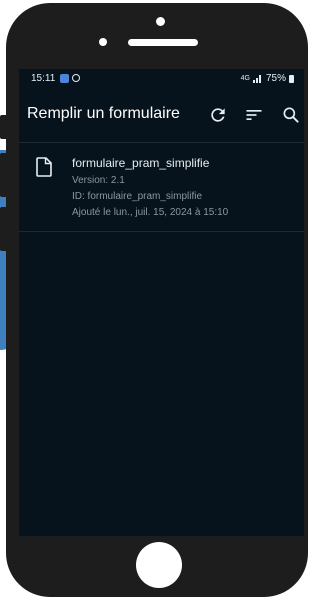 This screenshot has height=597, width=320. Describe the element at coordinates (218, 115) in the screenshot. I see `refresh-icon` at that location.